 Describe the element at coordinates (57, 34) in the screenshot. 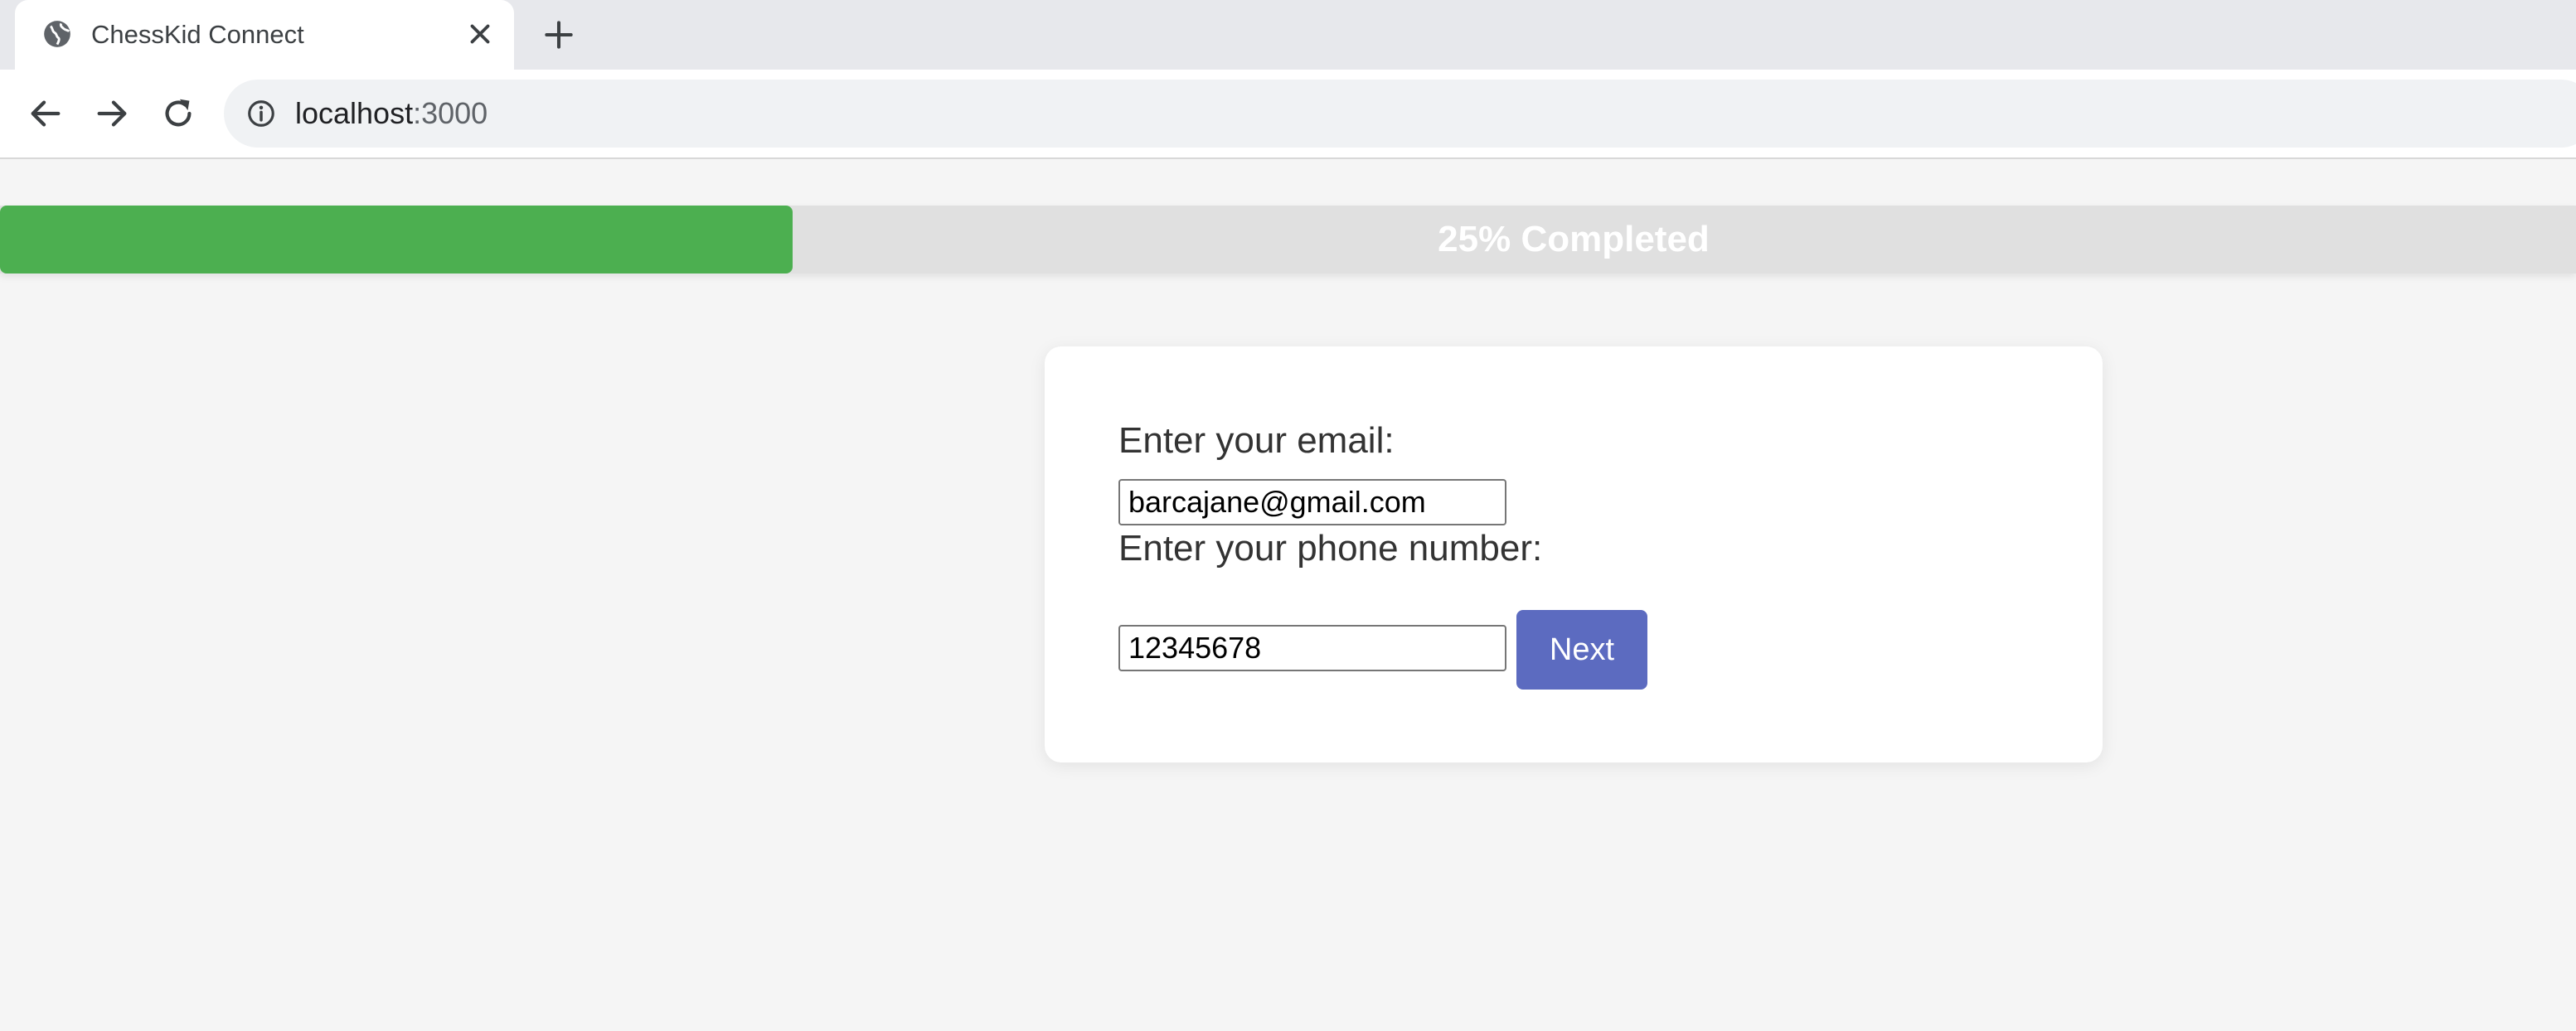

I see `globe-icon` at that location.